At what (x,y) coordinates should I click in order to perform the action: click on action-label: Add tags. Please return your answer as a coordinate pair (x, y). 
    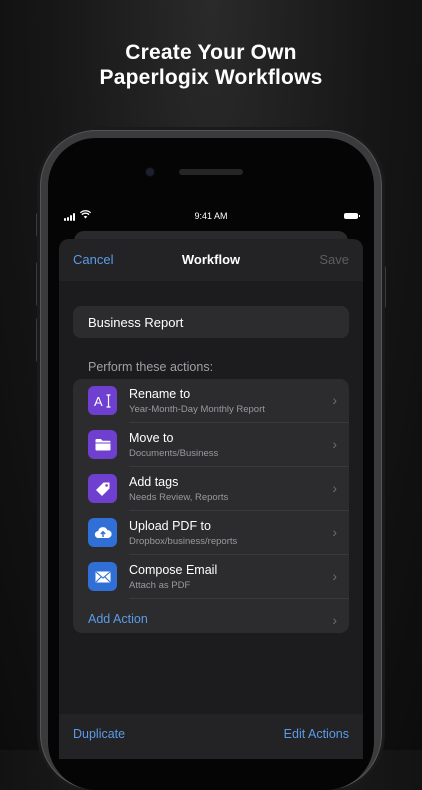
    Looking at the image, I should click on (154, 482).